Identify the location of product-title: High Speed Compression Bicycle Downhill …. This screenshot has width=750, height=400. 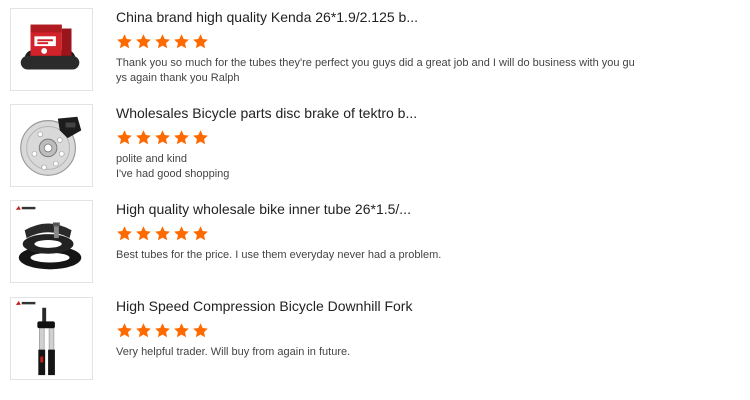
(396, 306).